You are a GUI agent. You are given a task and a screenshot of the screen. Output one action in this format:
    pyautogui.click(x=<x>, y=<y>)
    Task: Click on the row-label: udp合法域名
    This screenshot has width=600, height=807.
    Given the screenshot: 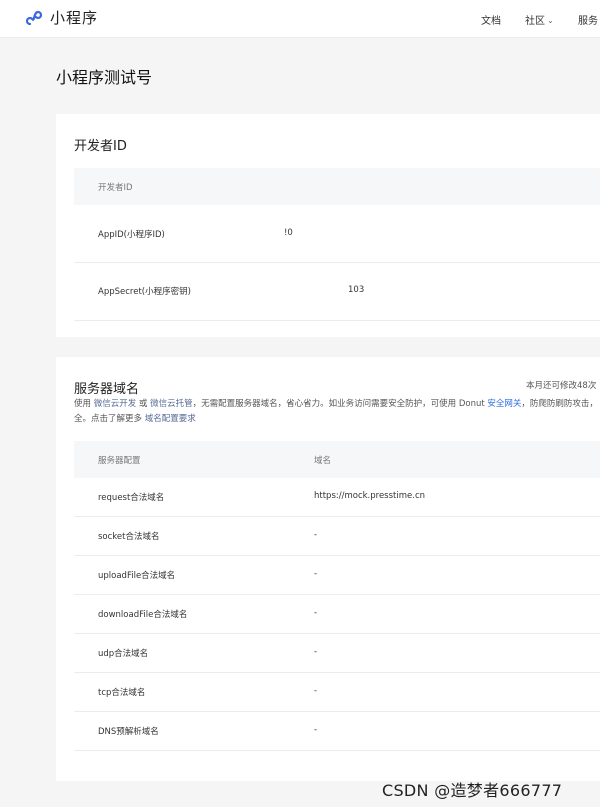 What is the action you would take?
    pyautogui.click(x=123, y=654)
    